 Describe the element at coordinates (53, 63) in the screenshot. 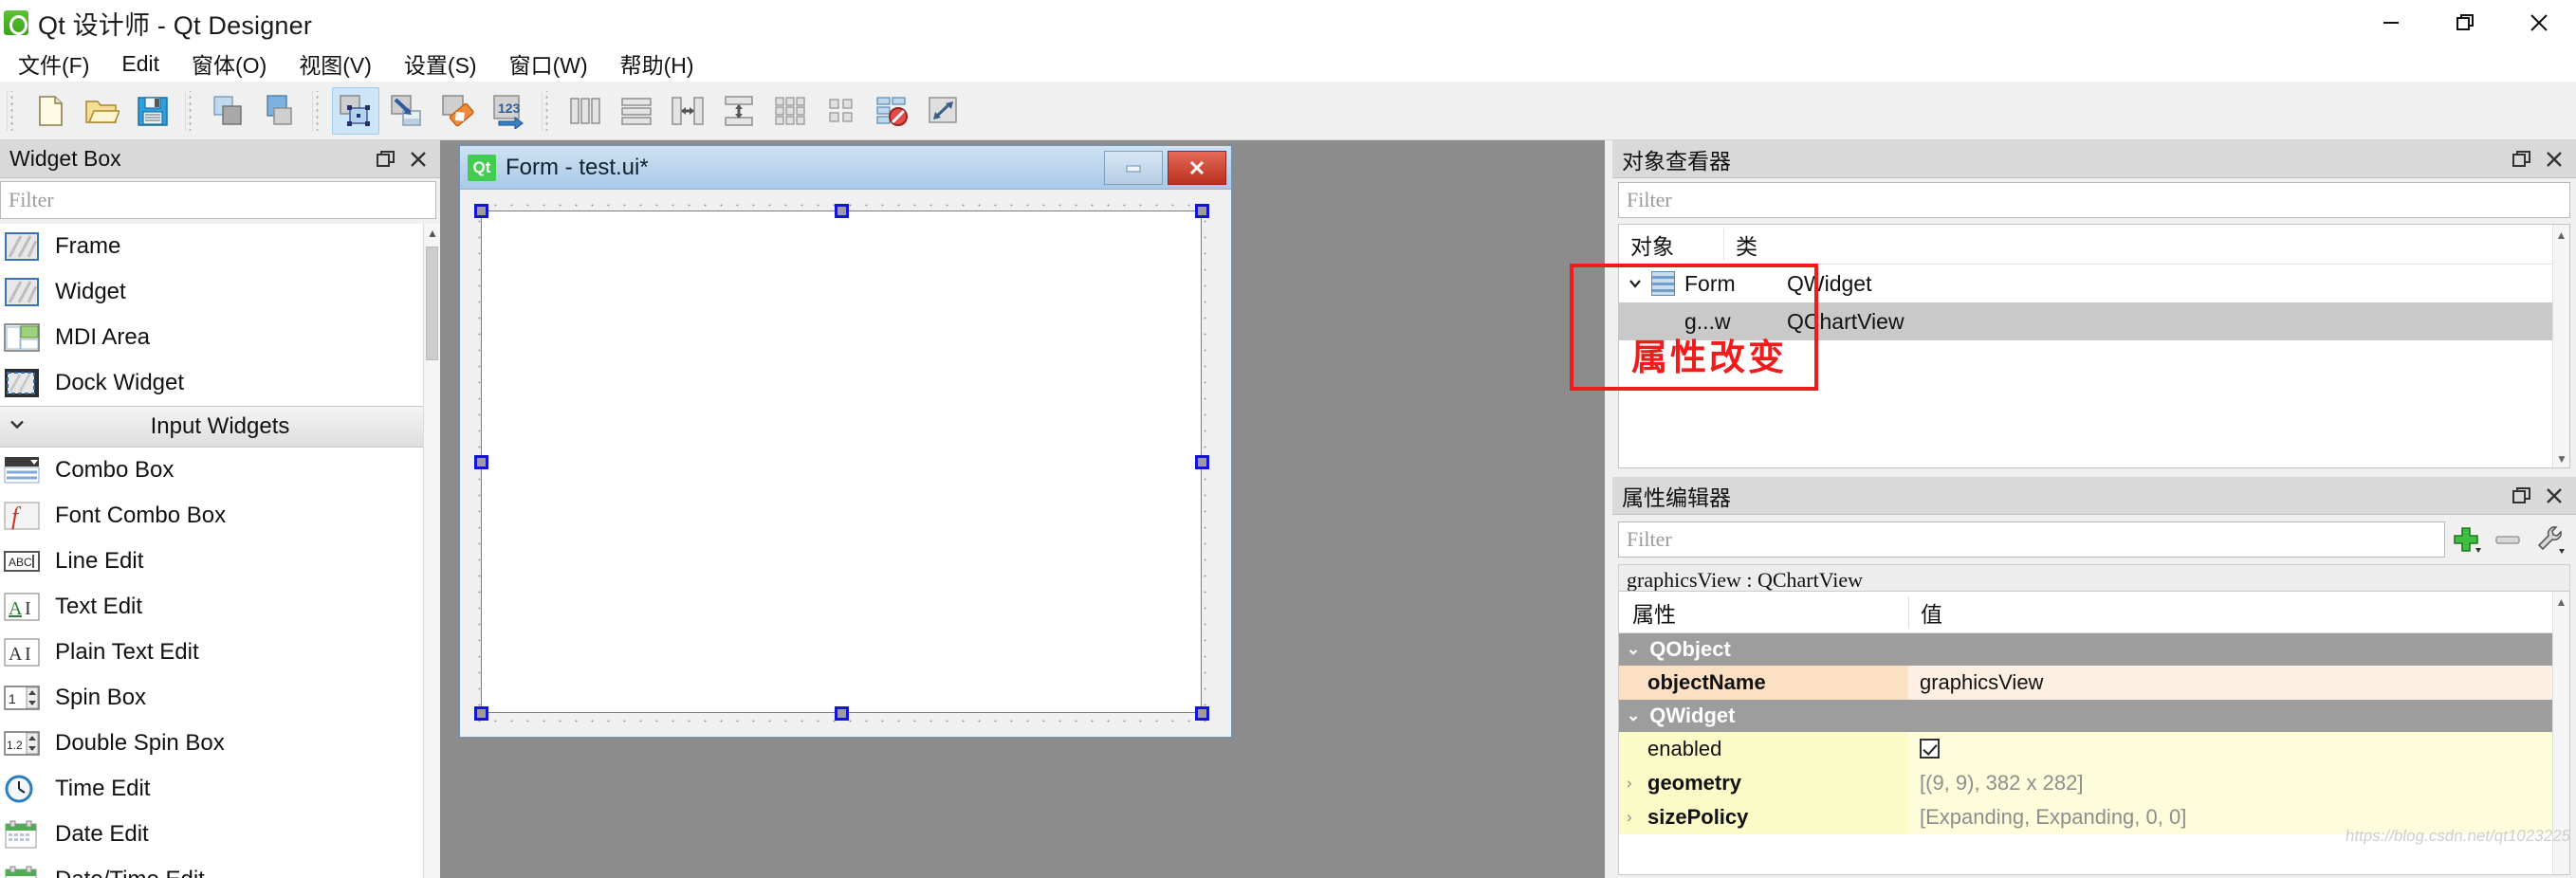

I see `menu-file: 文件(F)` at that location.